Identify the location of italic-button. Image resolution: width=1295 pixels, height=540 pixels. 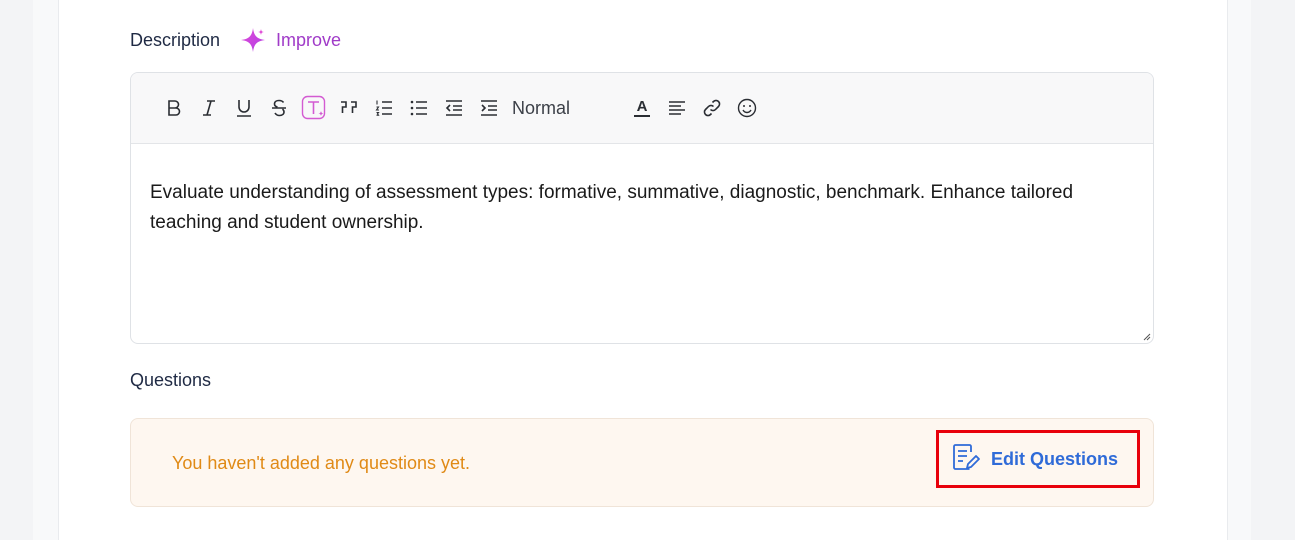
(208, 108).